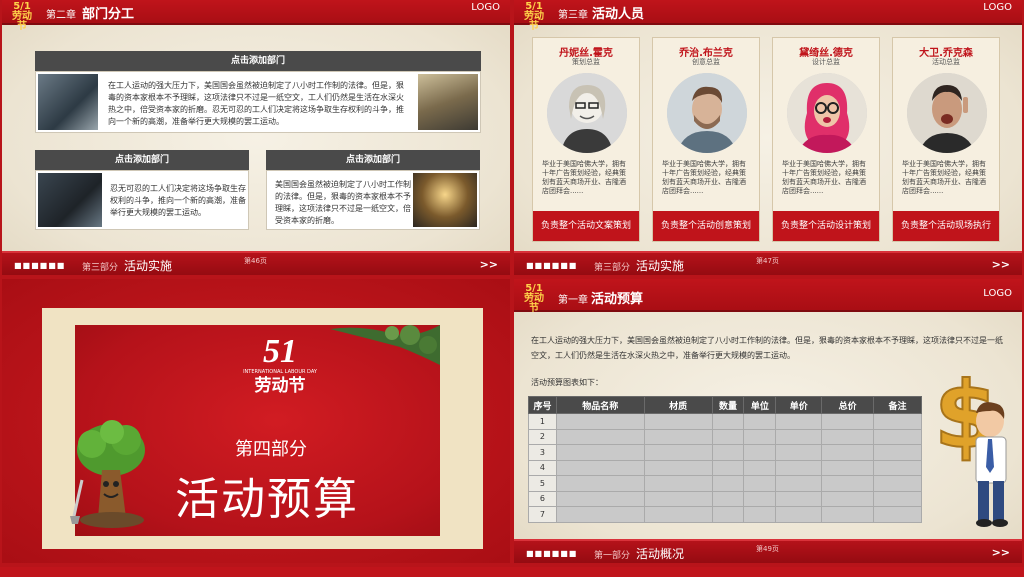  What do you see at coordinates (542, 498) in the screenshot?
I see `row-number: 6` at bounding box center [542, 498].